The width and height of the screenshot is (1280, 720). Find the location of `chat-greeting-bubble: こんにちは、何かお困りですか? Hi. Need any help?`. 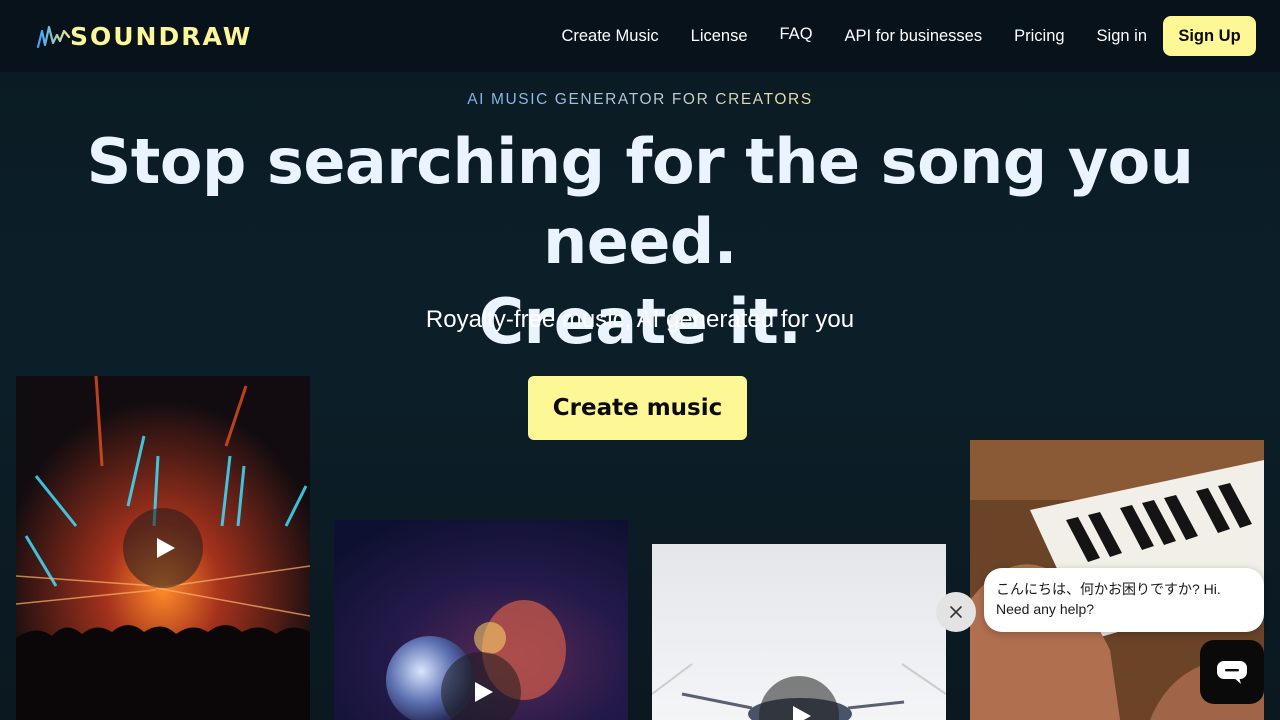

chat-greeting-bubble: こんにちは、何かお困りですか? Hi. Need any help? is located at coordinates (1124, 600).